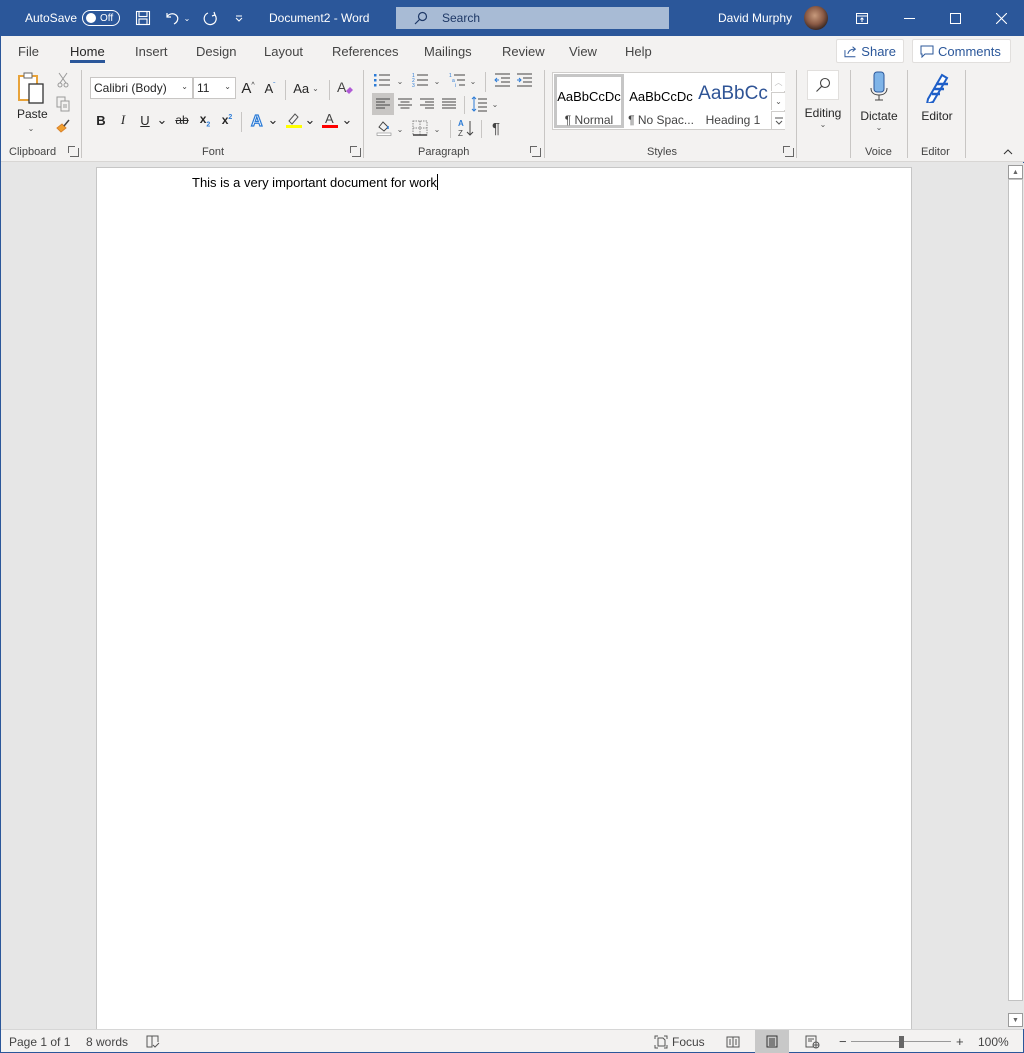 Image resolution: width=1024 pixels, height=1053 pixels. What do you see at coordinates (162, 120) in the screenshot?
I see `underline-dropdown: ⌄` at bounding box center [162, 120].